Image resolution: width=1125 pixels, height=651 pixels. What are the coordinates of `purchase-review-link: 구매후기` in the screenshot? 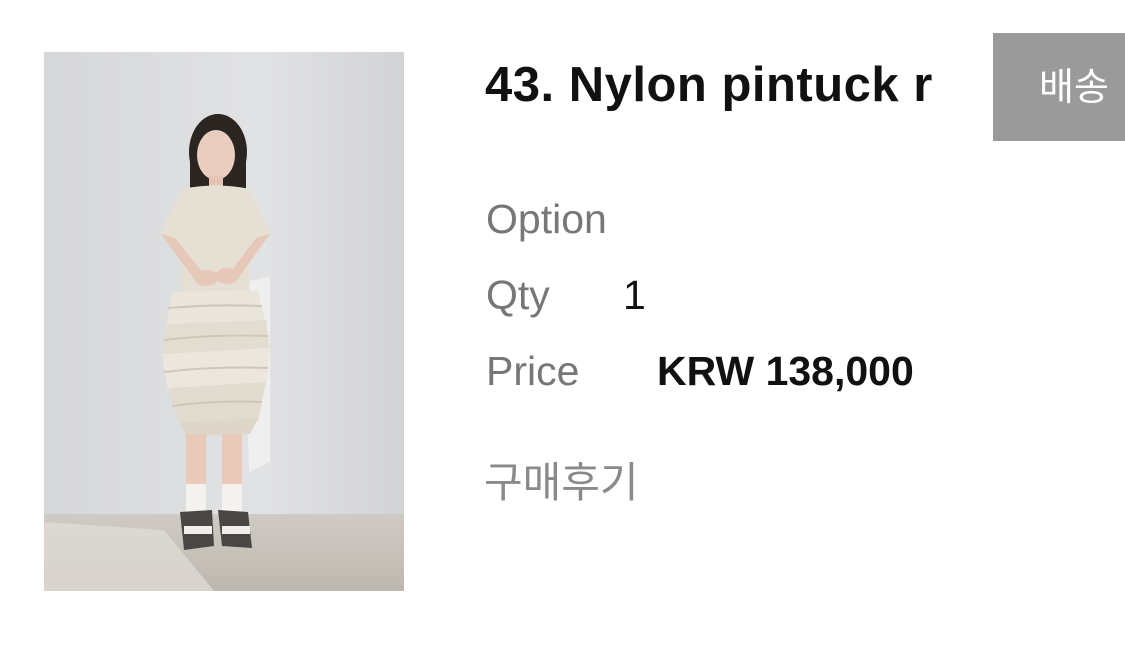 It's located at (561, 483).